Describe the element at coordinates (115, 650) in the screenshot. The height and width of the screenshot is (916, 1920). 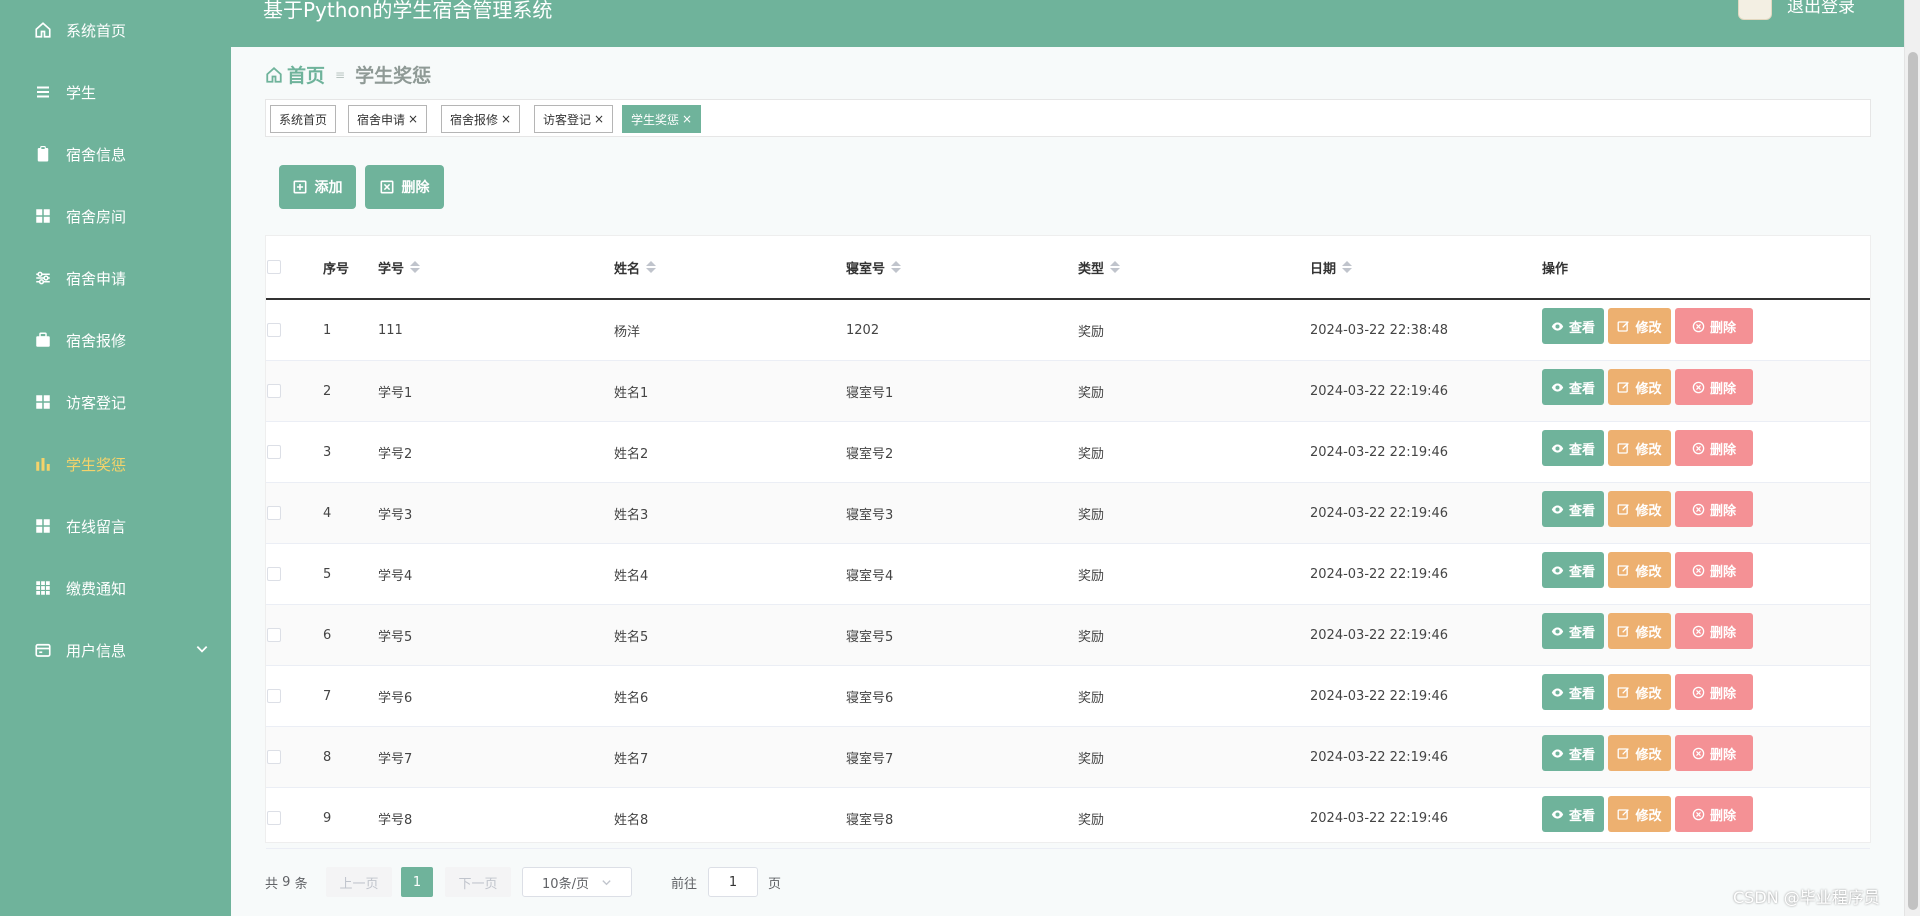
I see `sidebar-item-11: 用户信息` at that location.